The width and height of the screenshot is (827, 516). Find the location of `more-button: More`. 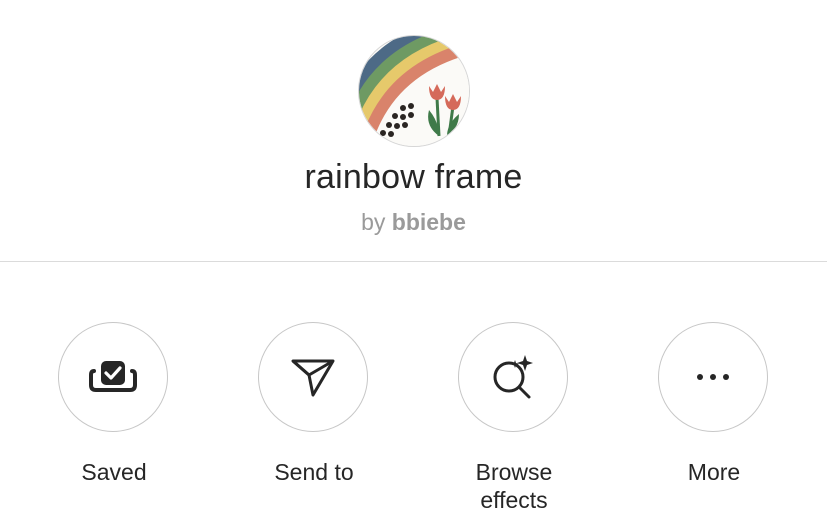

more-button: More is located at coordinates (714, 418).